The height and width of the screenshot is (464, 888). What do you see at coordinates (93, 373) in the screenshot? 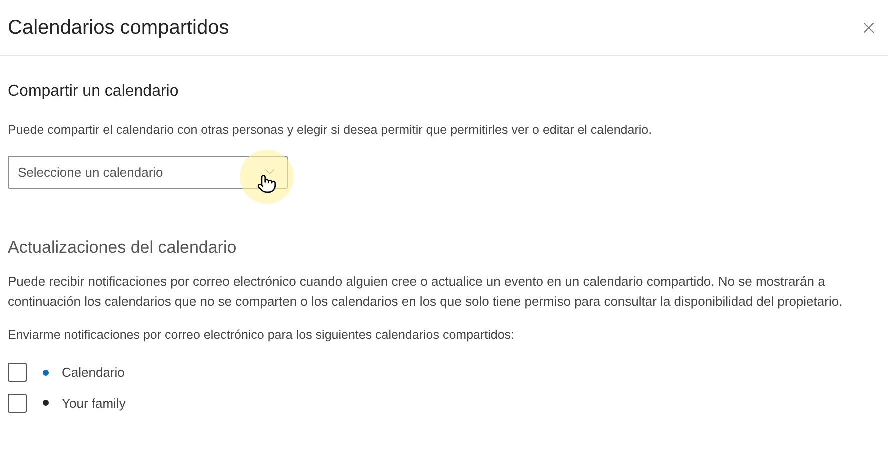
I see `calendar-label: Calendario` at bounding box center [93, 373].